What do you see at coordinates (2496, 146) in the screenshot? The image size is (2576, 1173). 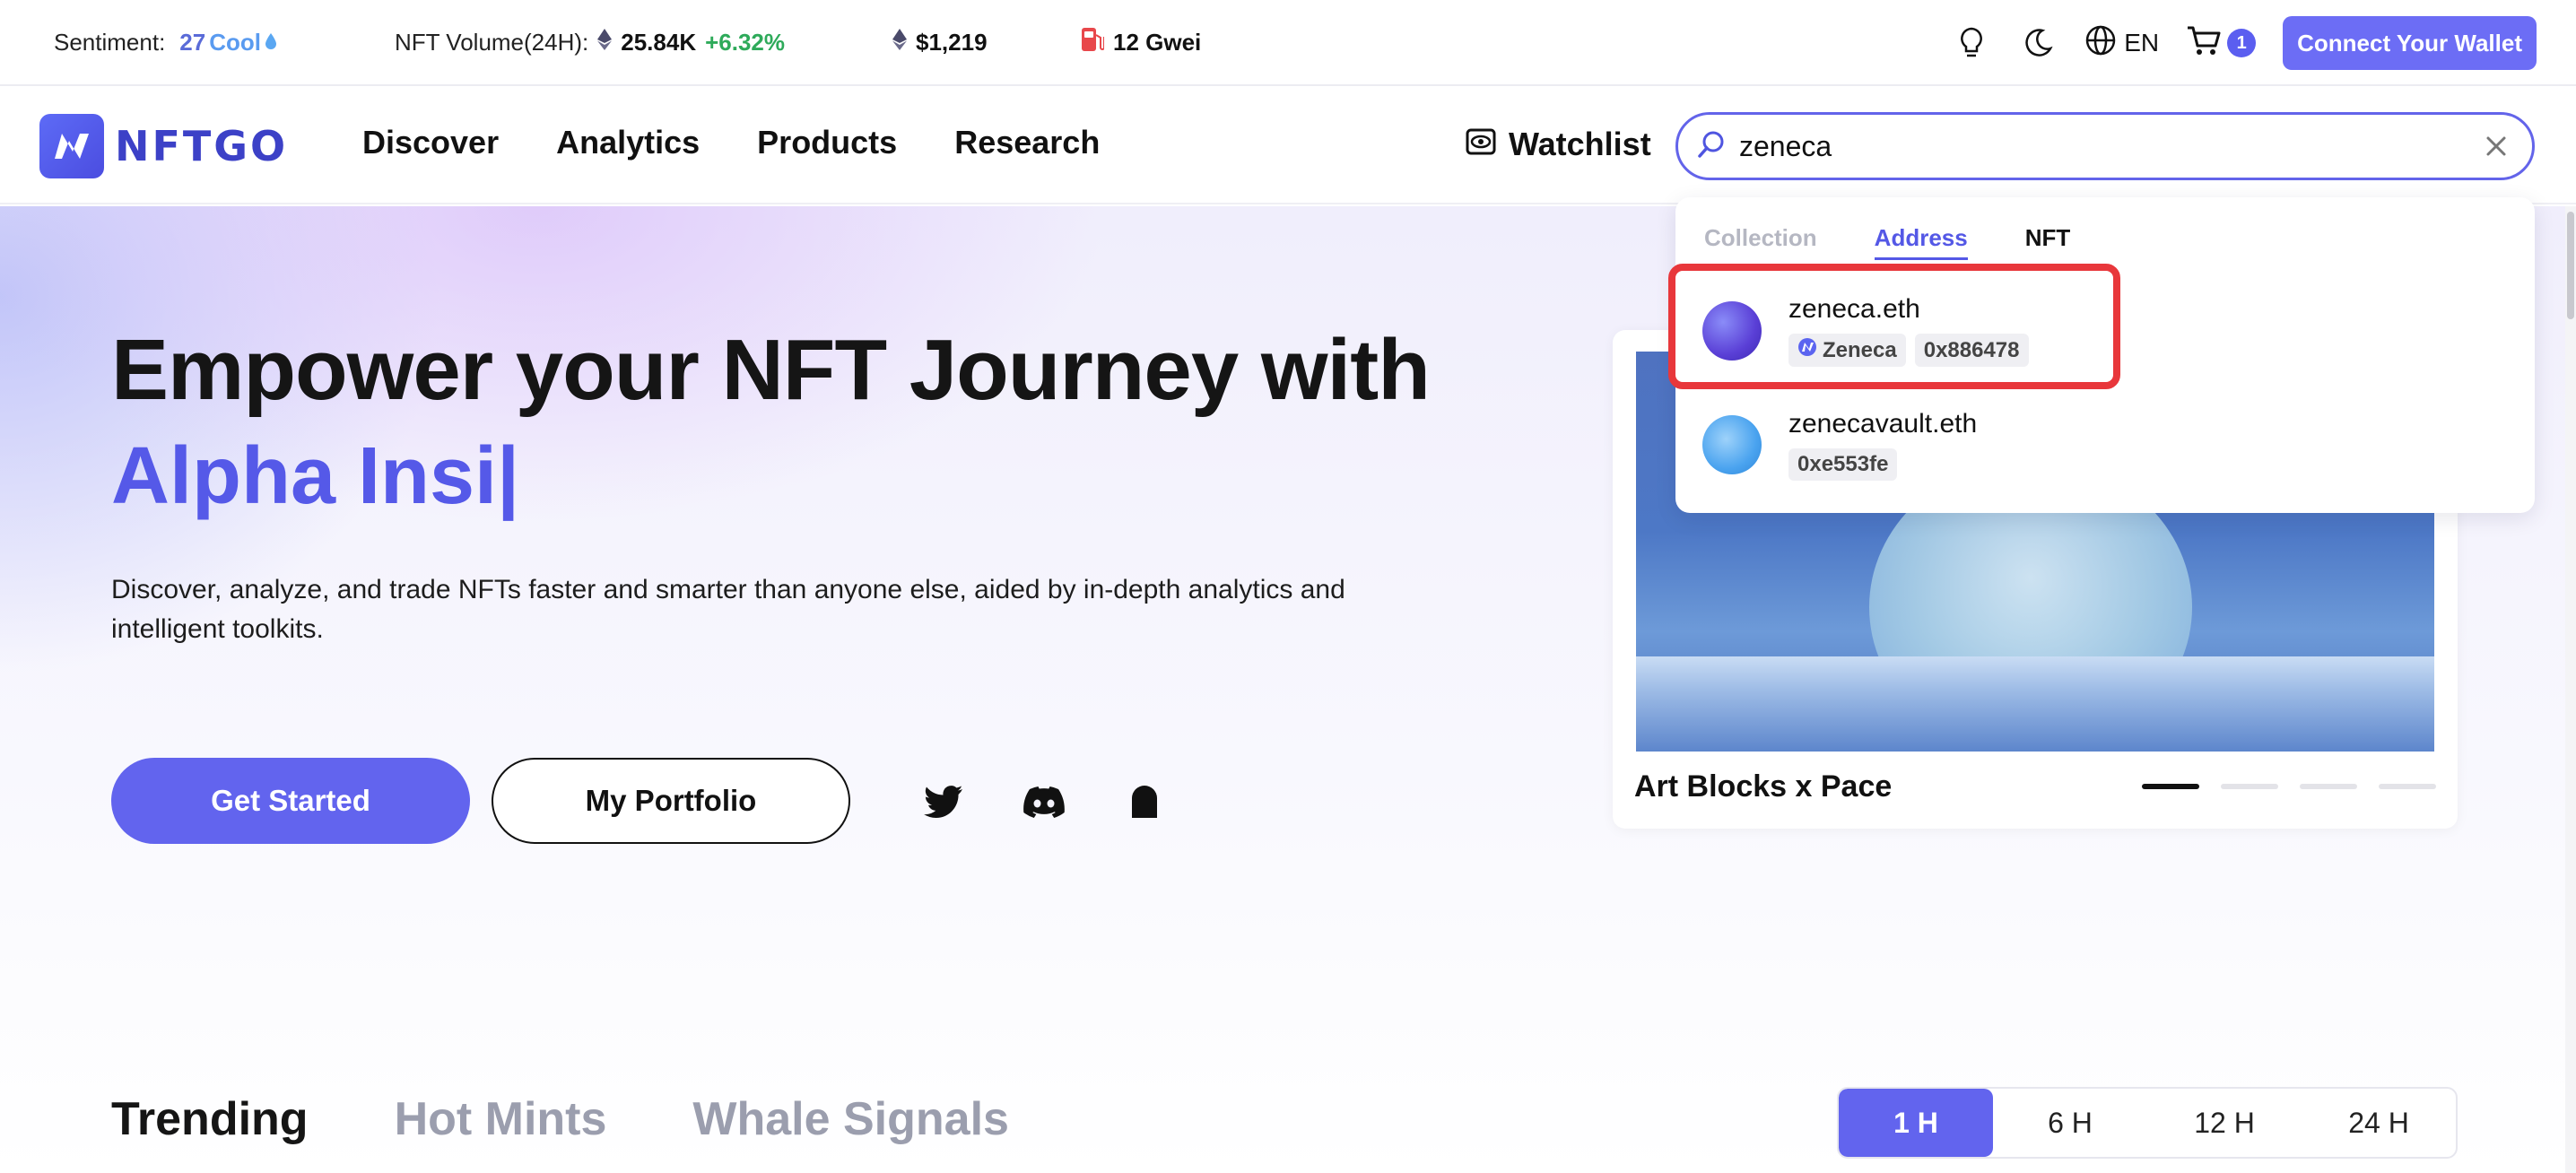 I see `clear-search-icon` at bounding box center [2496, 146].